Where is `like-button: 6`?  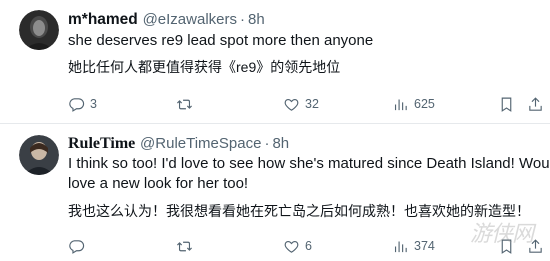 like-button: 6 is located at coordinates (297, 246).